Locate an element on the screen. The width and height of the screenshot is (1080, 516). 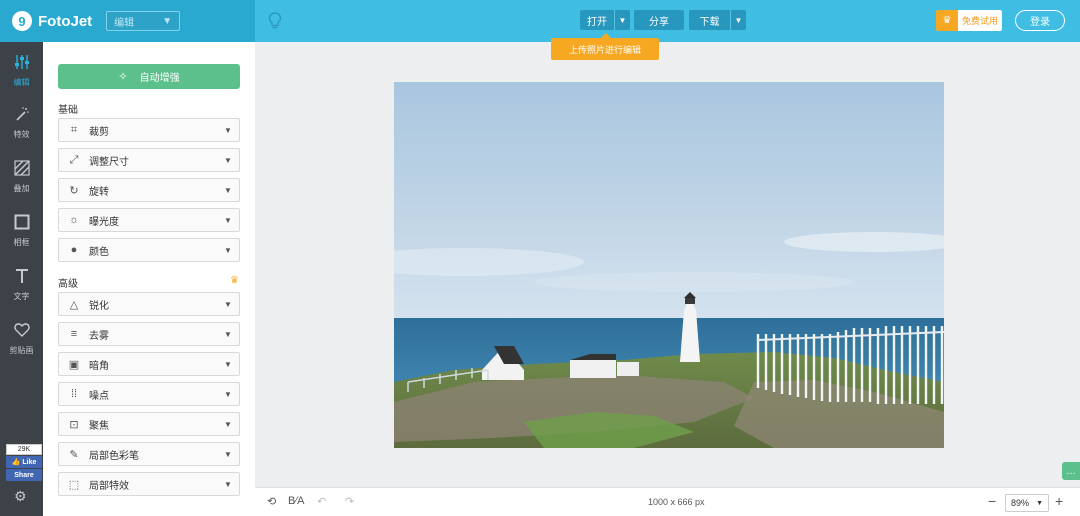
tool-label: 旋转 is located at coordinates (99, 192).